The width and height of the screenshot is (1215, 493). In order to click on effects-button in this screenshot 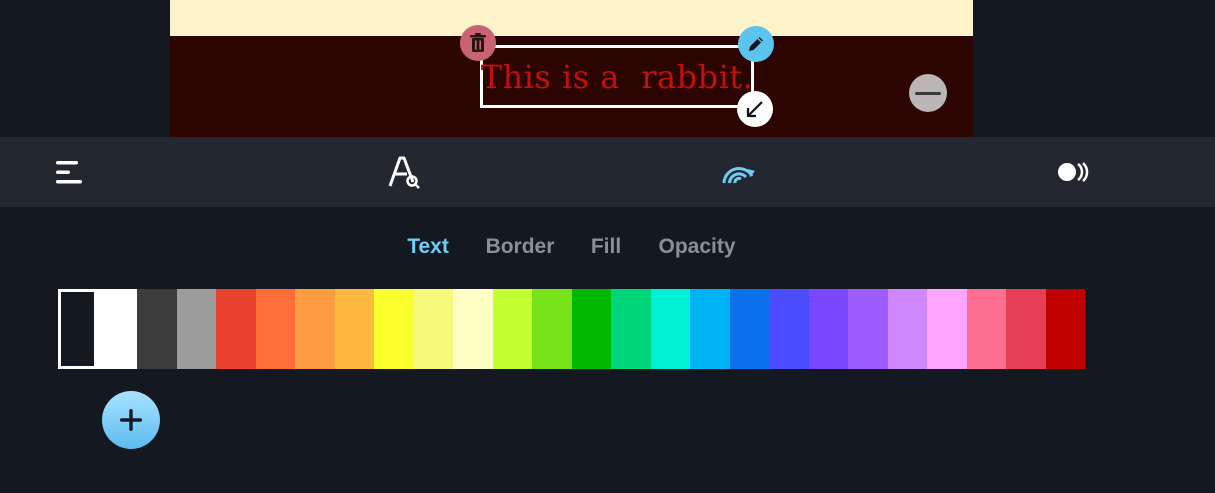, I will do `click(1074, 172)`.